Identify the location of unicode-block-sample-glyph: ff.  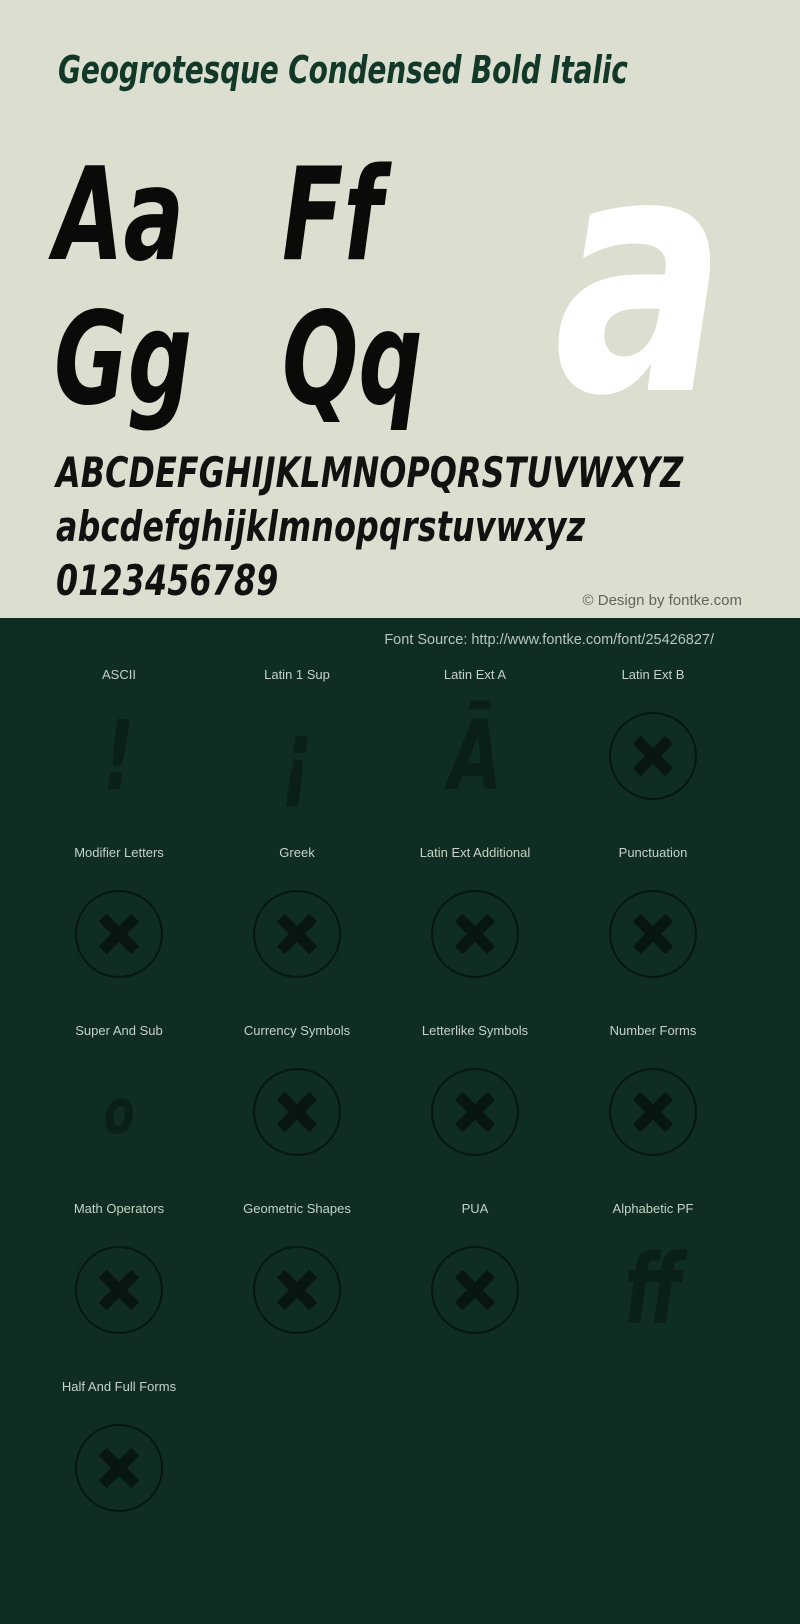
(653, 1289).